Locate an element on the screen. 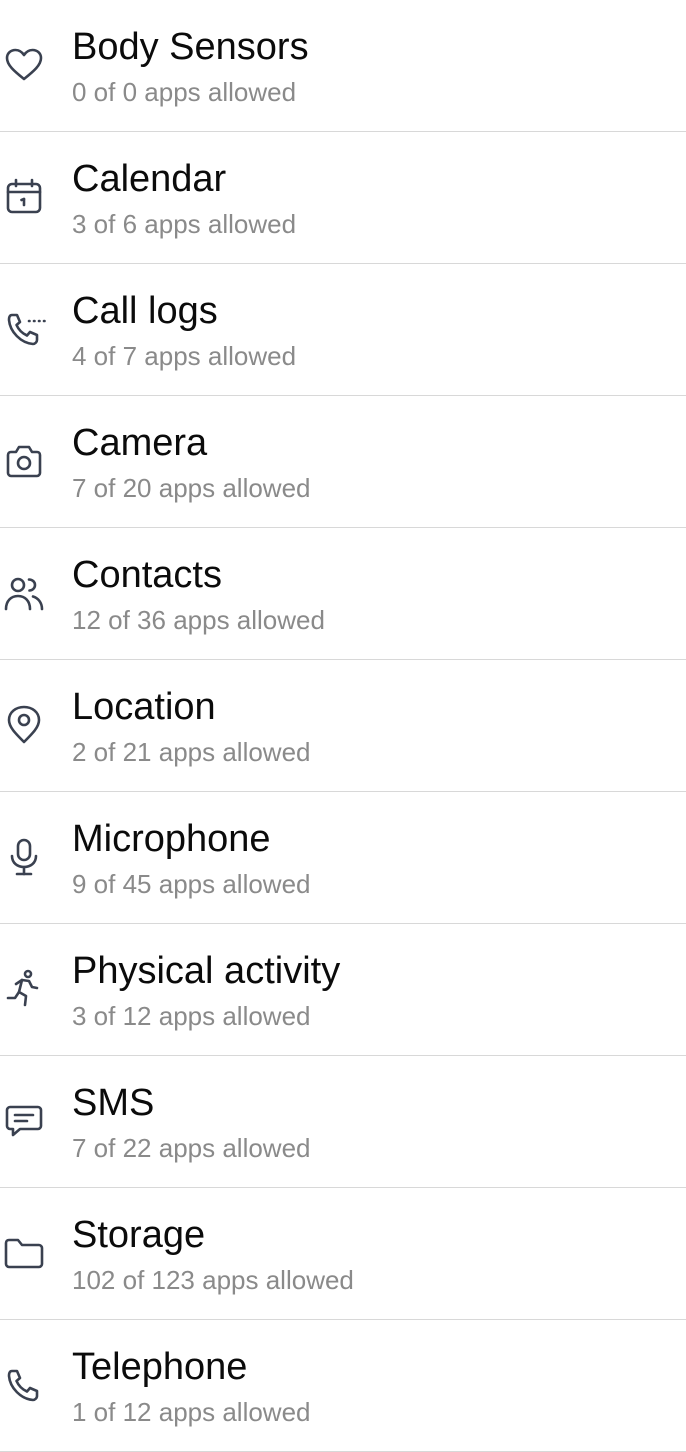 Image resolution: width=686 pixels, height=1452 pixels. permission-item-microphone: Microphone 9 of 45 apps allowed is located at coordinates (343, 858).